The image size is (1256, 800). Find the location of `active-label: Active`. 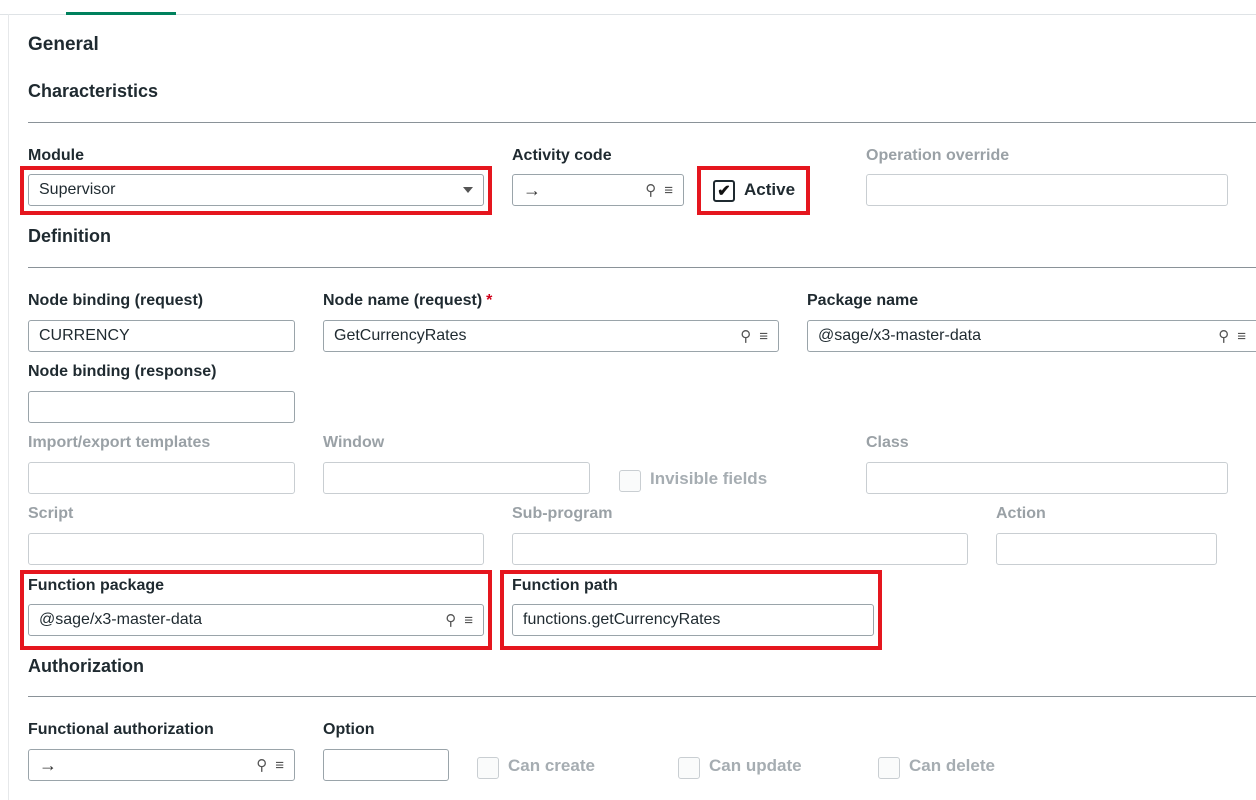

active-label: Active is located at coordinates (770, 189).